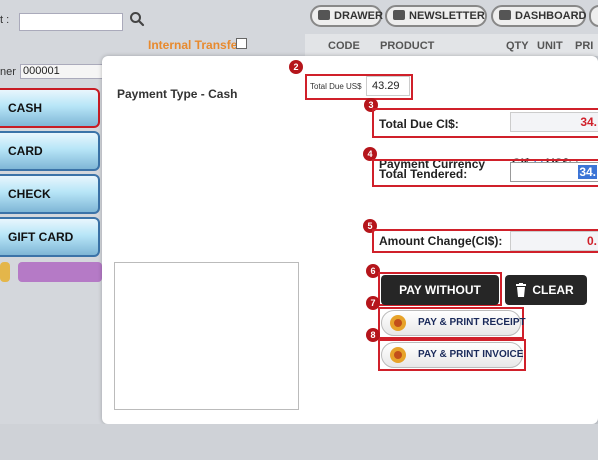 The height and width of the screenshot is (460, 598). What do you see at coordinates (195, 45) in the screenshot?
I see `internal-transfer-label: Internal Transfer` at bounding box center [195, 45].